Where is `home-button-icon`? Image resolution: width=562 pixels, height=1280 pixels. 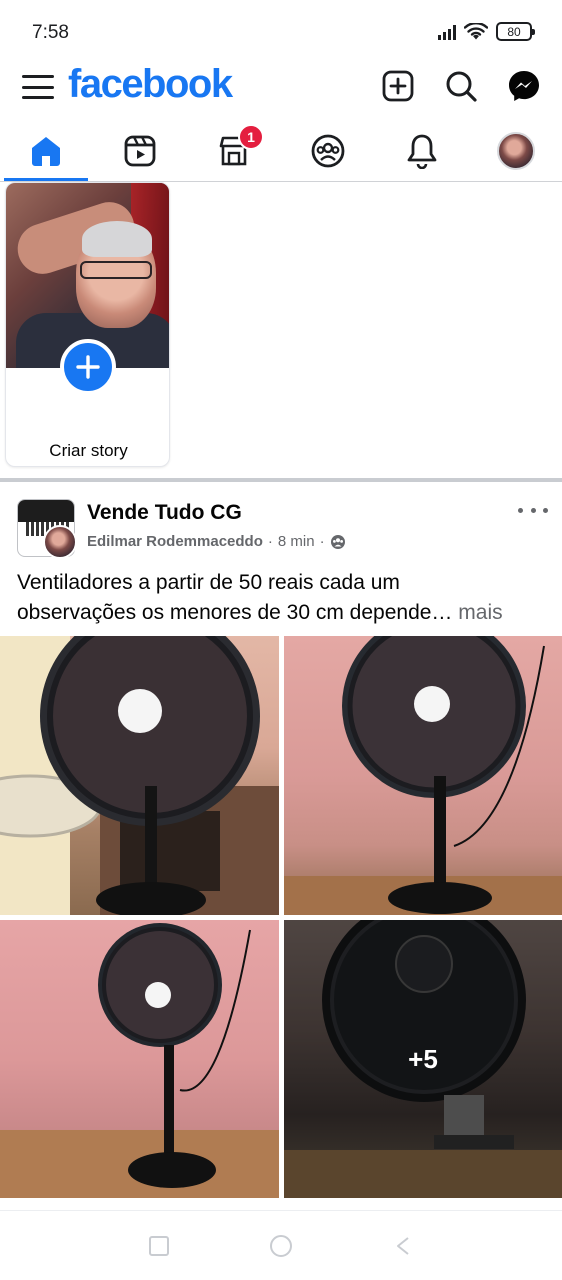
home-button-icon is located at coordinates (281, 1246).